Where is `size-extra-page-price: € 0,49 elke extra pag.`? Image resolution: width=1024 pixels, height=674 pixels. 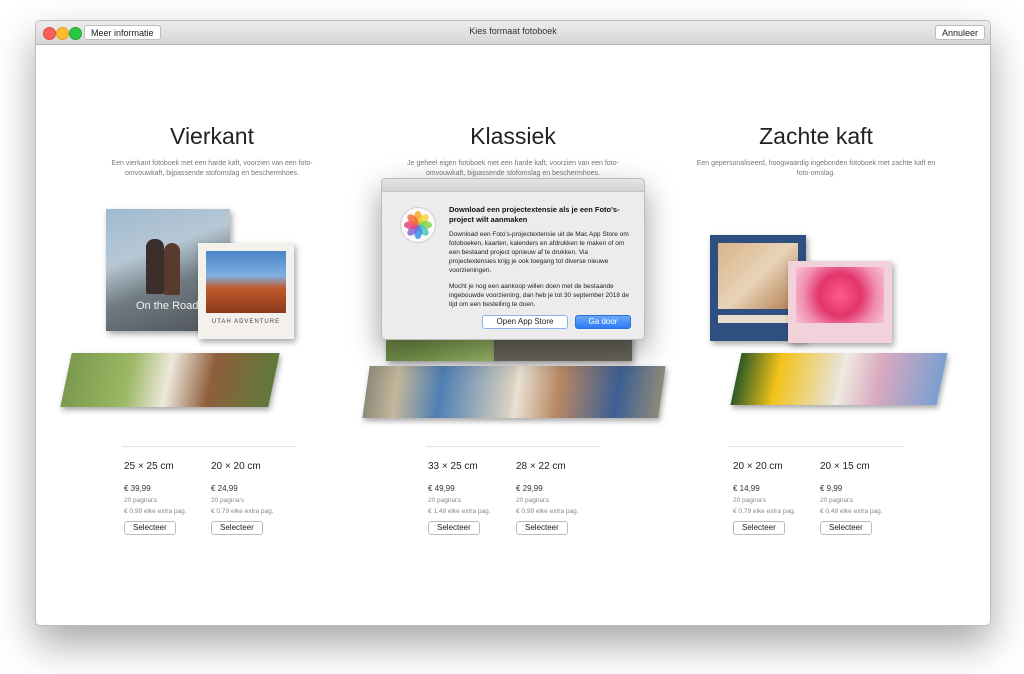 size-extra-page-price: € 0,49 elke extra pag. is located at coordinates (851, 511).